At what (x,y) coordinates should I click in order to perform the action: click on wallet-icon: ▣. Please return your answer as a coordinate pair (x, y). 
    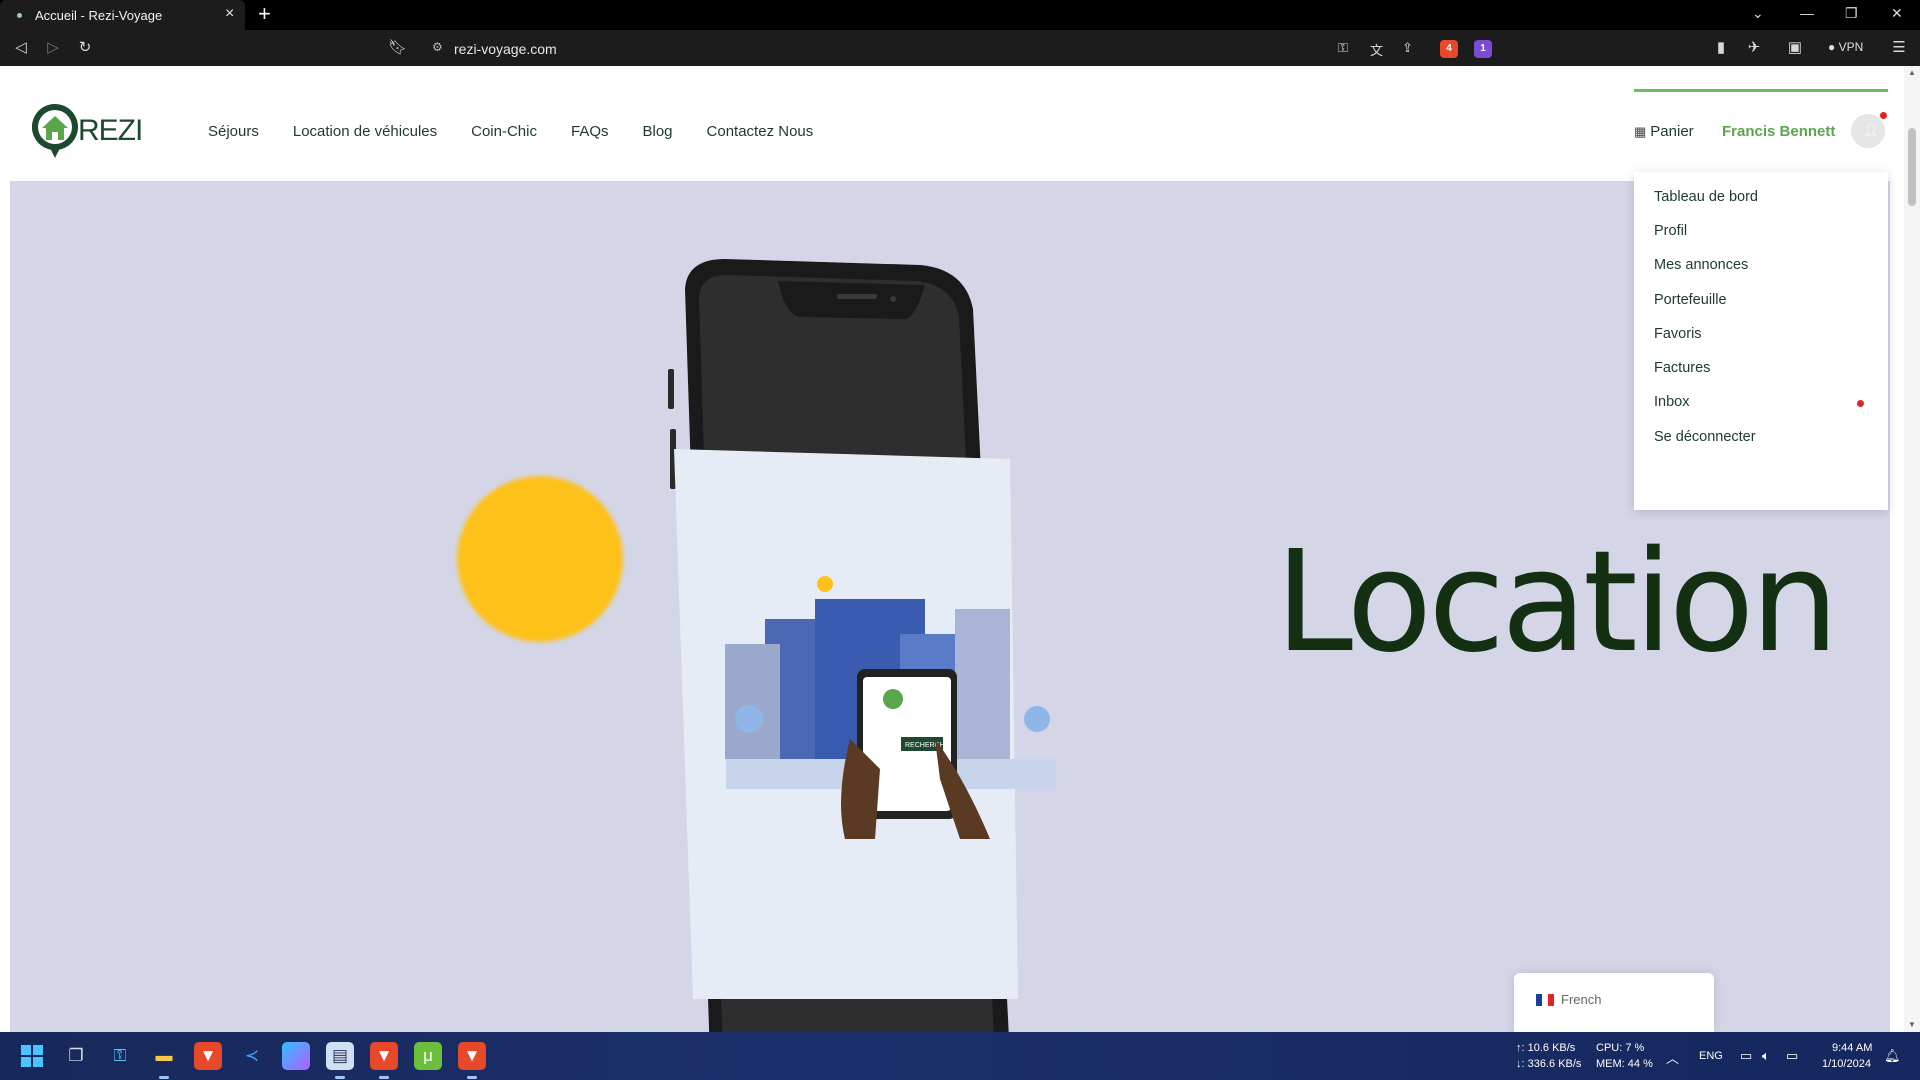
    Looking at the image, I should click on (1795, 48).